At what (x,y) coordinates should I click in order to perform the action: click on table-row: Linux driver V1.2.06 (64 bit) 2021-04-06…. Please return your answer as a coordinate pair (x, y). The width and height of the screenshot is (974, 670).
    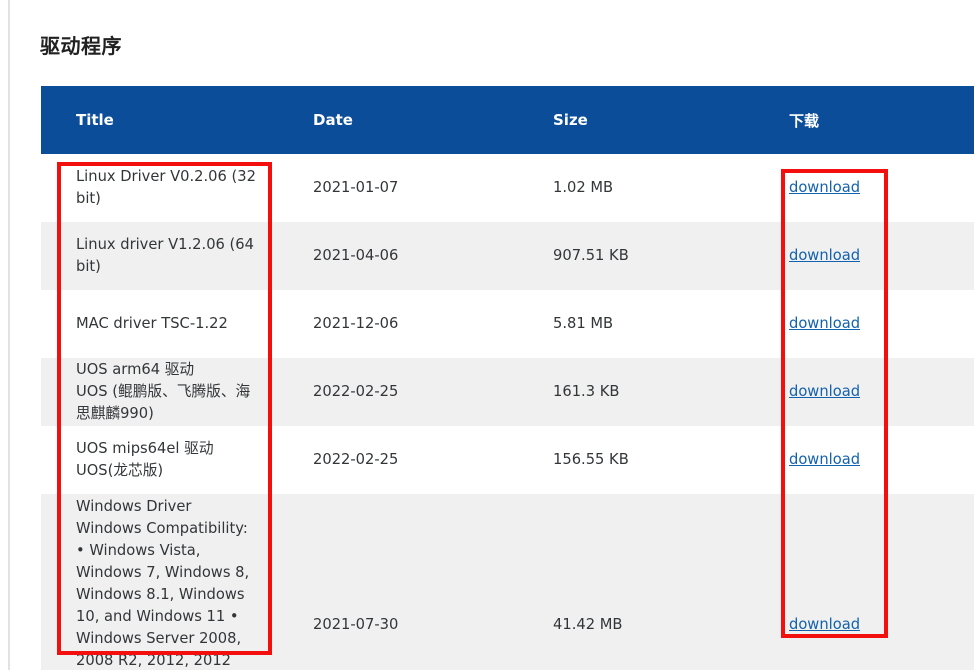
    Looking at the image, I should click on (507, 256).